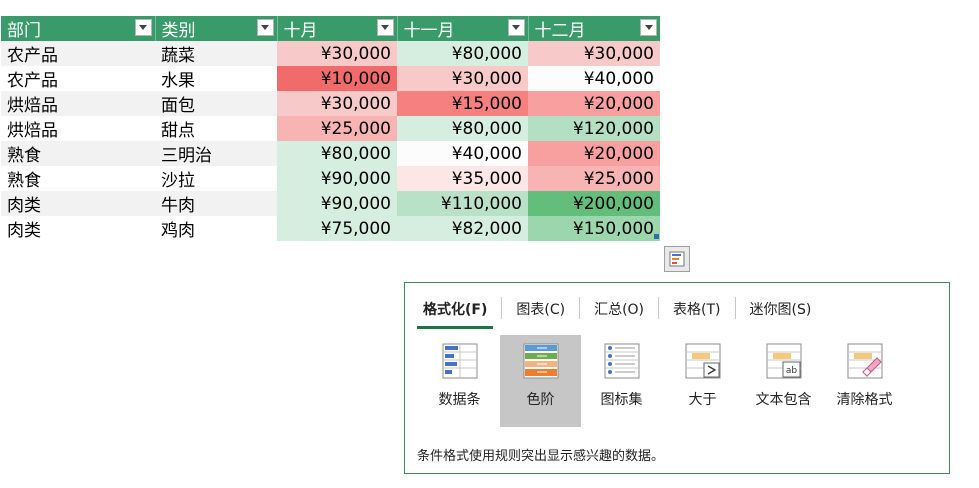  Describe the element at coordinates (864, 381) in the screenshot. I see `clear-format-button: 清除格式` at that location.